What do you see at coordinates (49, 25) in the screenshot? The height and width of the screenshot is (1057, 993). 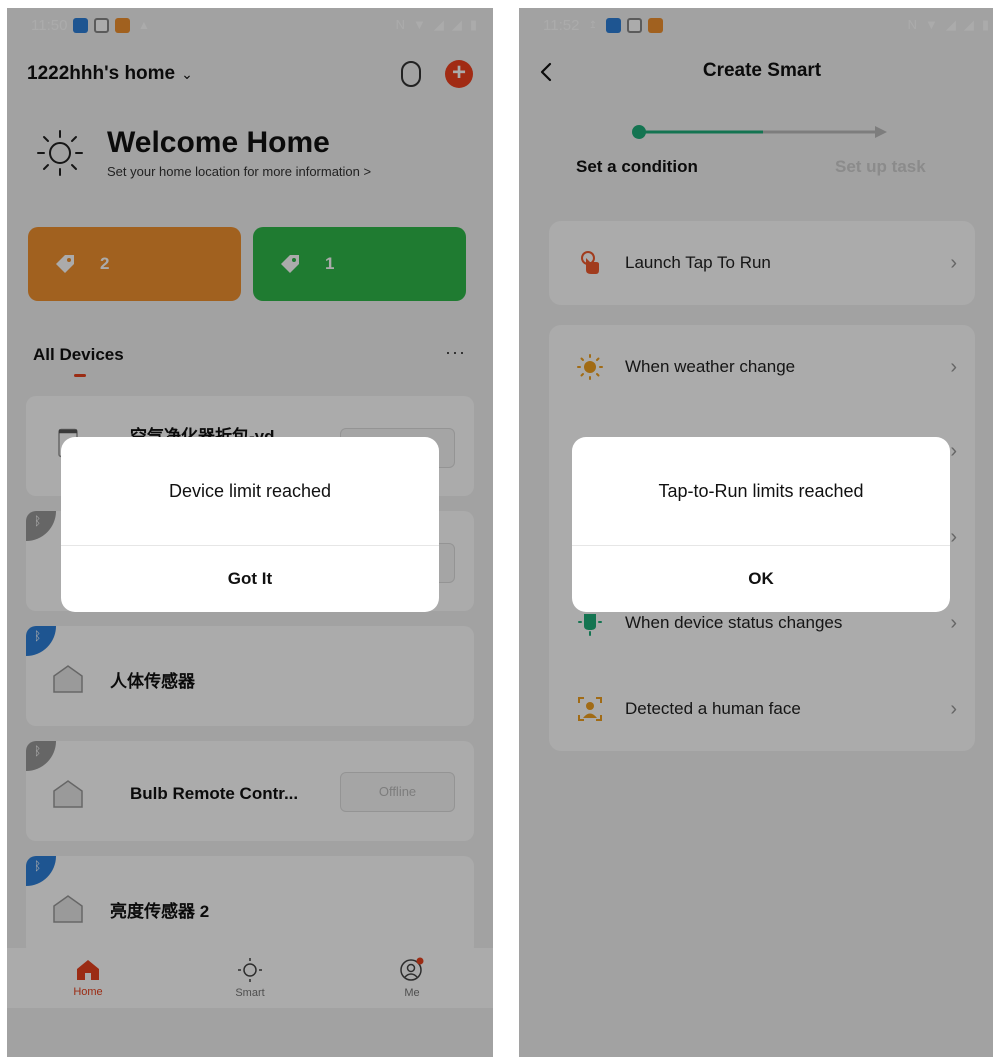 I see `status-time: 11:50` at bounding box center [49, 25].